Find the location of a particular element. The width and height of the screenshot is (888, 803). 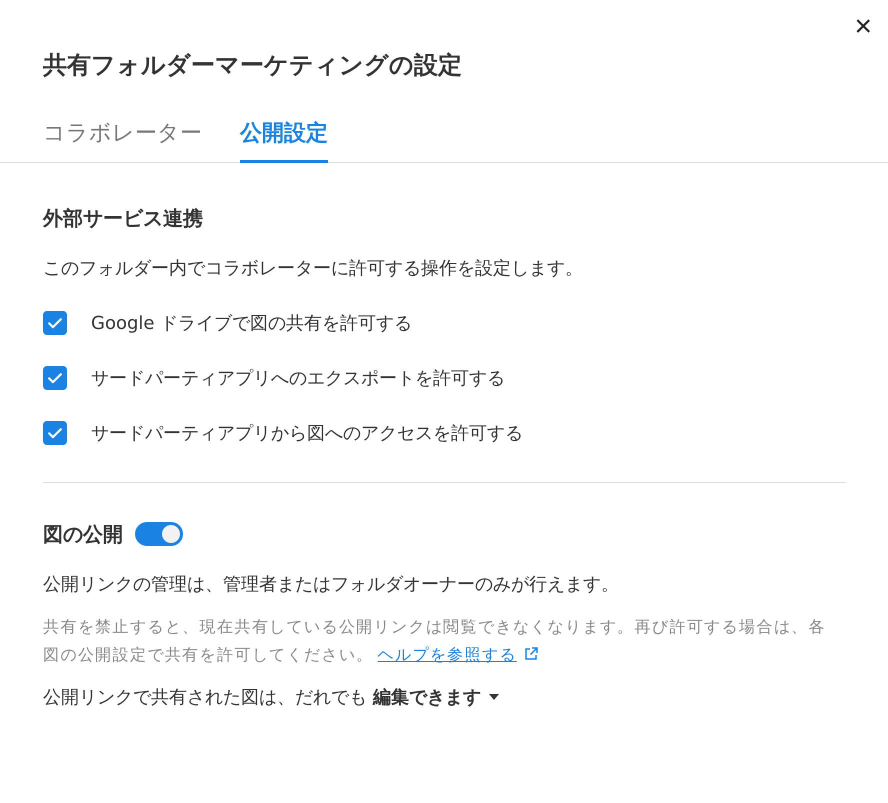

caret-icon is located at coordinates (494, 697).